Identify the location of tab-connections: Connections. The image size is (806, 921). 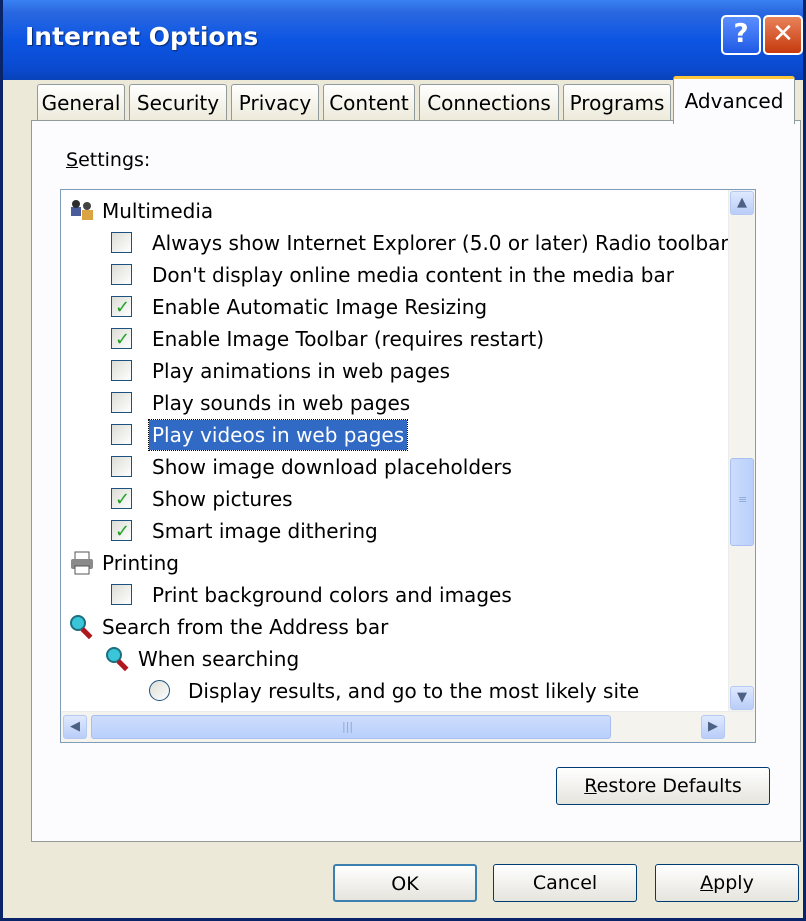
(489, 103).